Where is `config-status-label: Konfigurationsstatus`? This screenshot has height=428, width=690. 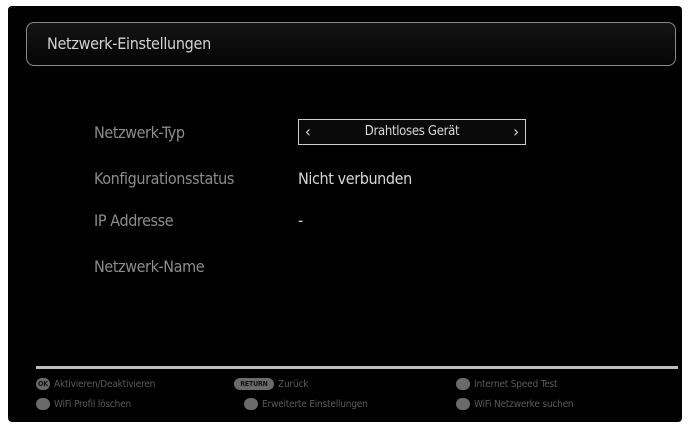 config-status-label: Konfigurationsstatus is located at coordinates (164, 178).